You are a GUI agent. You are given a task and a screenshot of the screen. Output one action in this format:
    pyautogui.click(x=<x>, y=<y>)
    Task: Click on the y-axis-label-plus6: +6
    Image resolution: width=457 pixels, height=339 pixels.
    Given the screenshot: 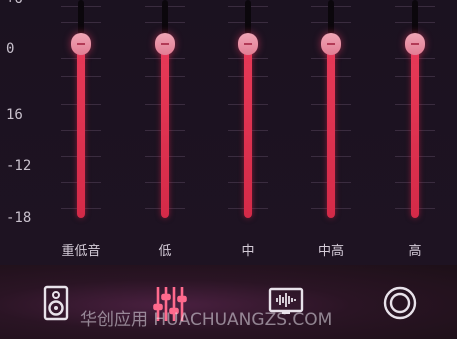 What is the action you would take?
    pyautogui.click(x=14, y=3)
    